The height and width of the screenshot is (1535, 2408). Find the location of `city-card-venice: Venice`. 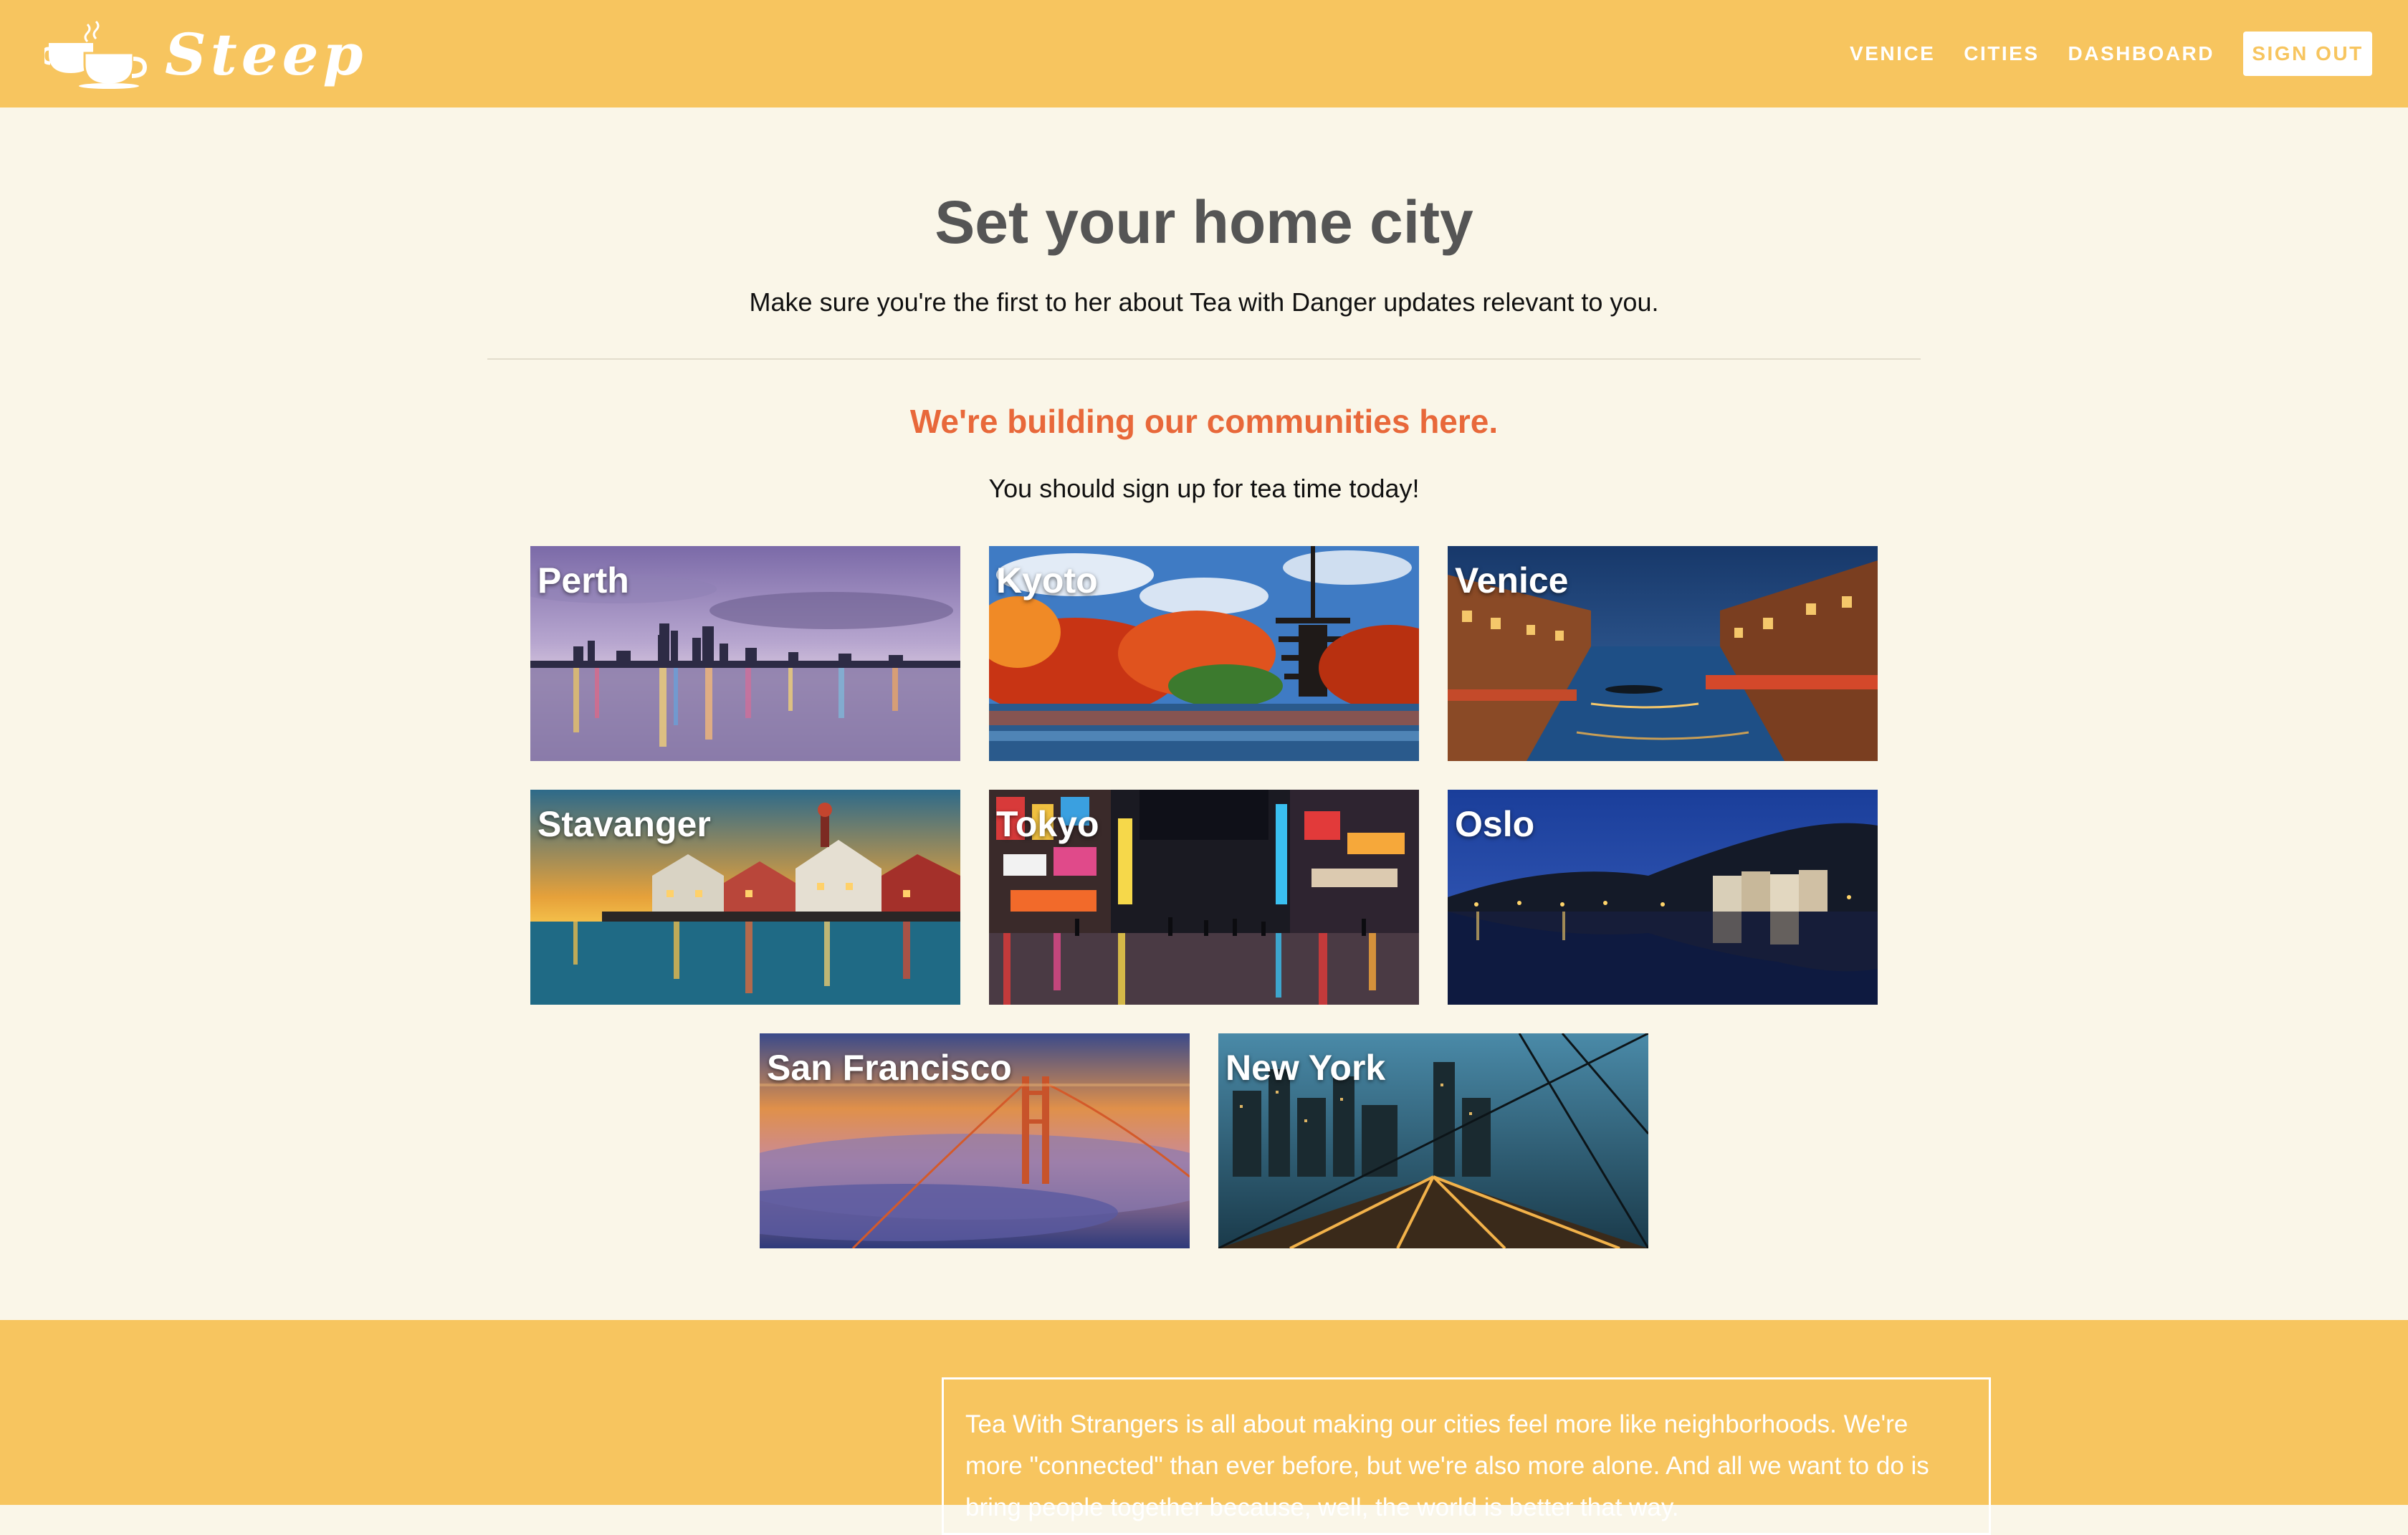

city-card-venice: Venice is located at coordinates (1663, 654).